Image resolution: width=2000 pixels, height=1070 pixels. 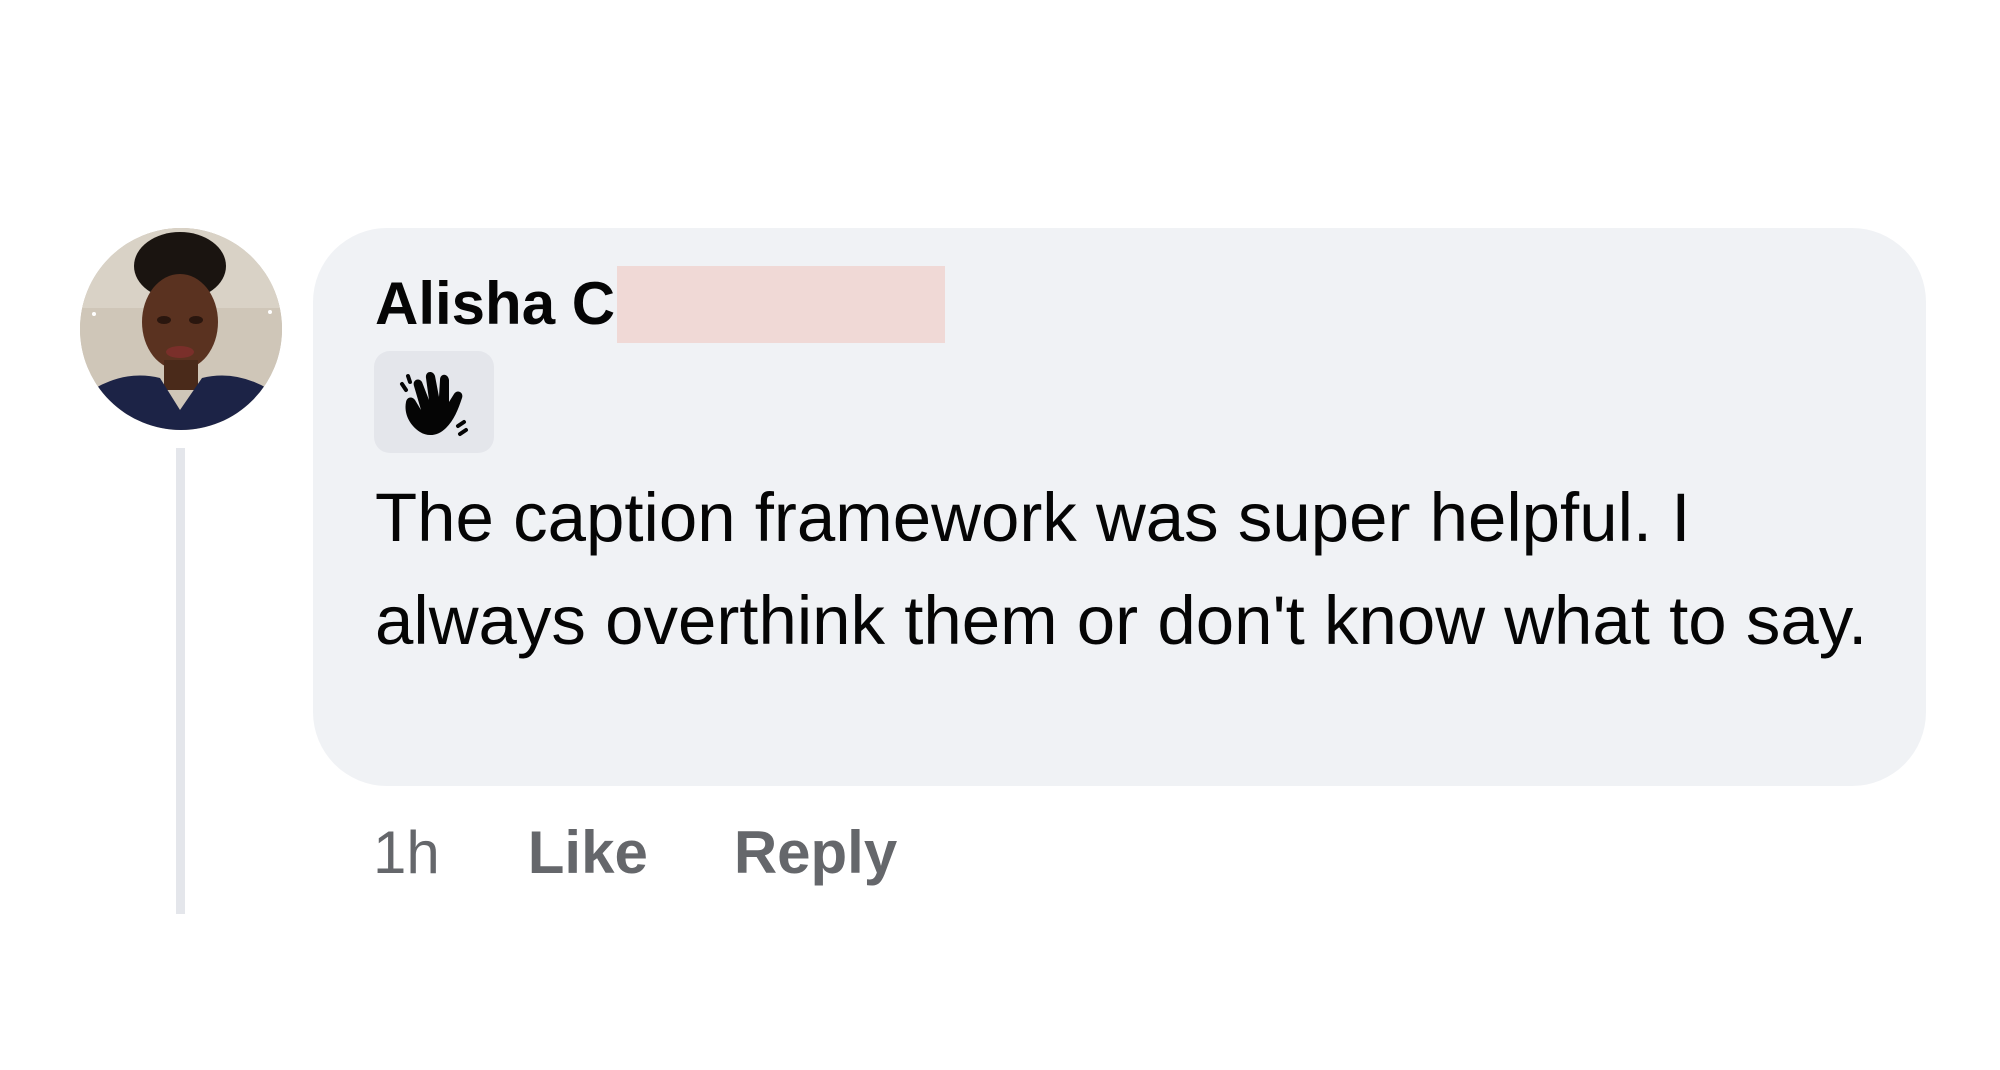 I want to click on comment-actions: 1h Like Reply, so click(x=635, y=852).